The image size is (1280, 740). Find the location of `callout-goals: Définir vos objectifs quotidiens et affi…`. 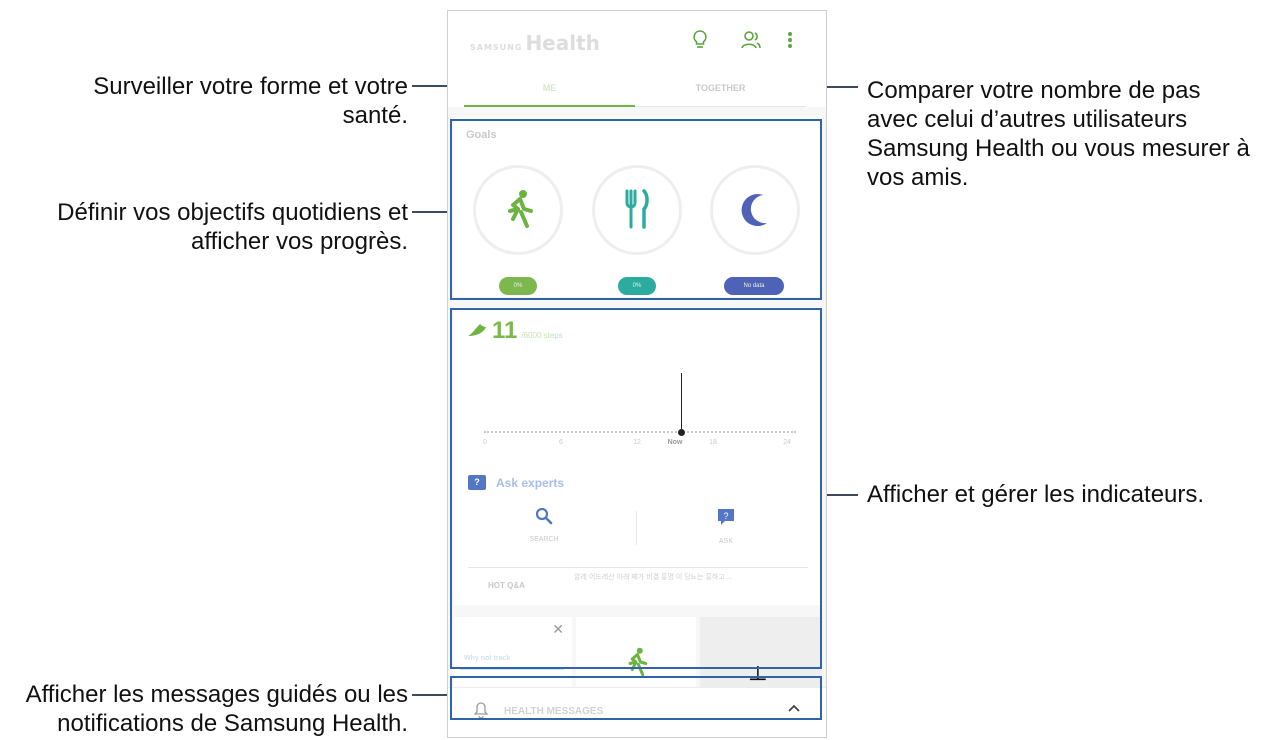

callout-goals: Définir vos objectifs quotidiens et affi… is located at coordinates (232, 227).